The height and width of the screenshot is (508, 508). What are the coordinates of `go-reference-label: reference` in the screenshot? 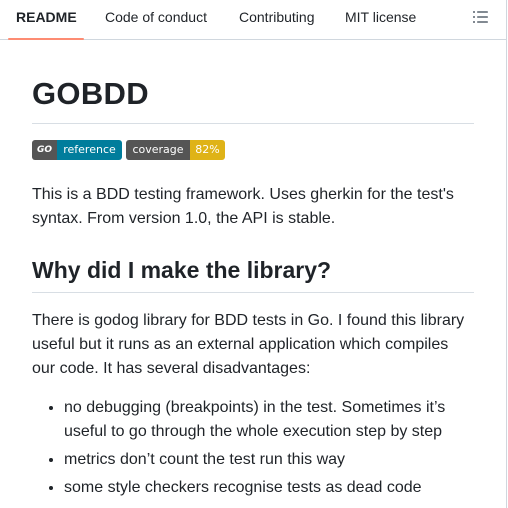 It's located at (89, 150).